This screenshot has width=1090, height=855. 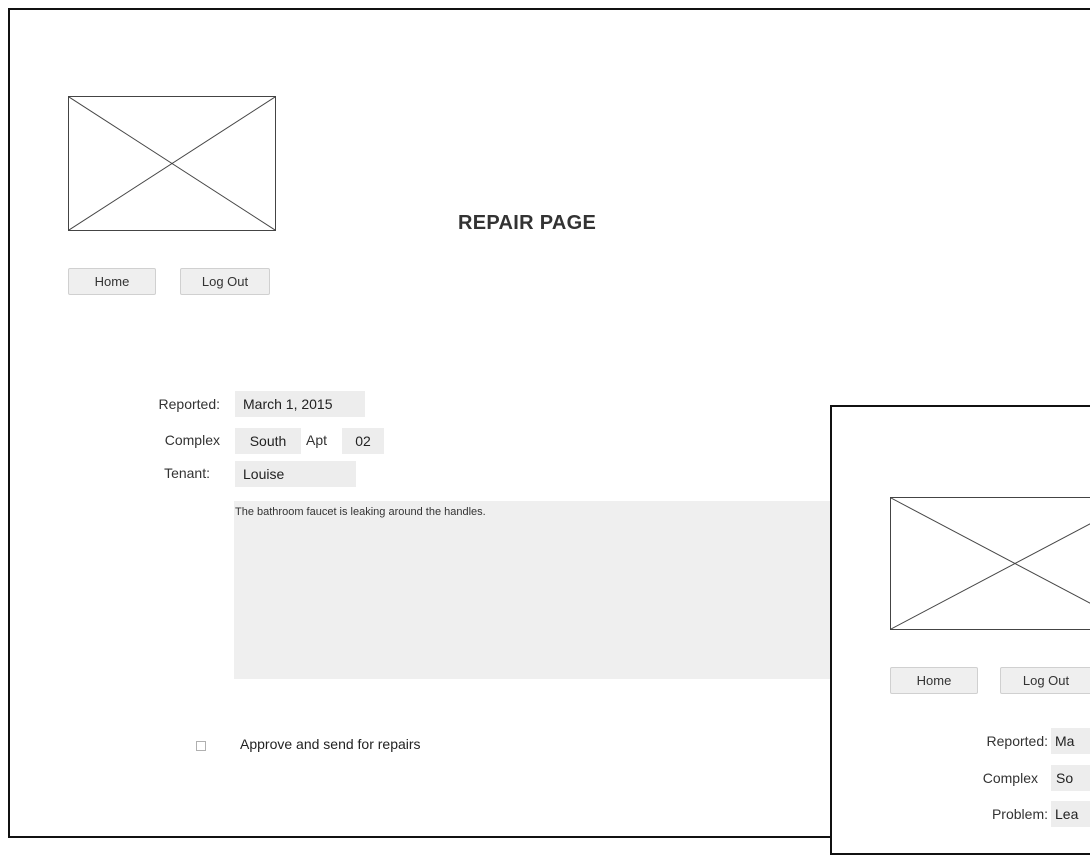 What do you see at coordinates (1070, 814) in the screenshot?
I see `overlay-problem-field: Lea` at bounding box center [1070, 814].